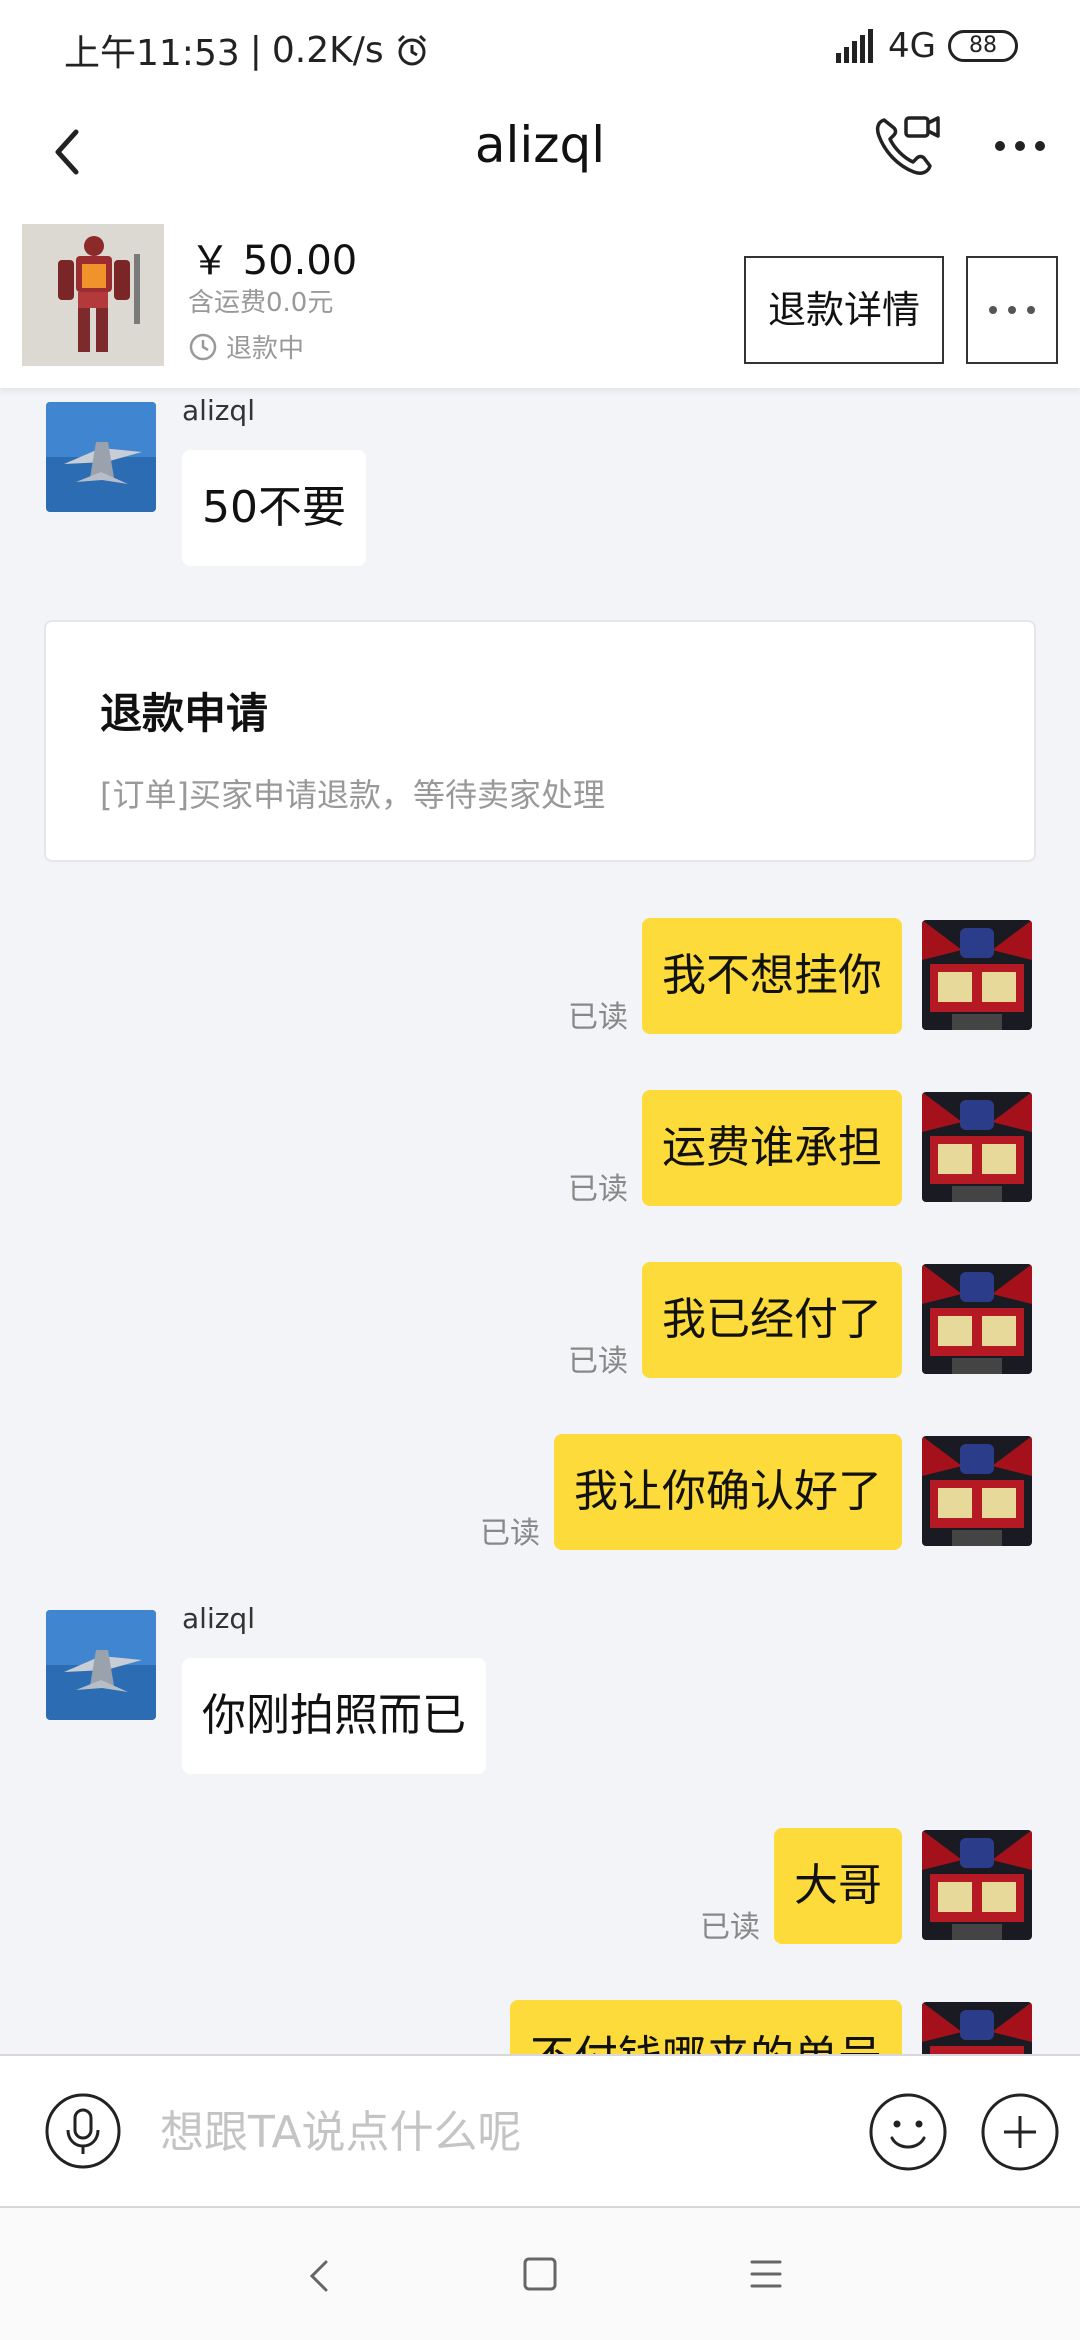 The image size is (1080, 2340). I want to click on alarm-icon, so click(411, 50).